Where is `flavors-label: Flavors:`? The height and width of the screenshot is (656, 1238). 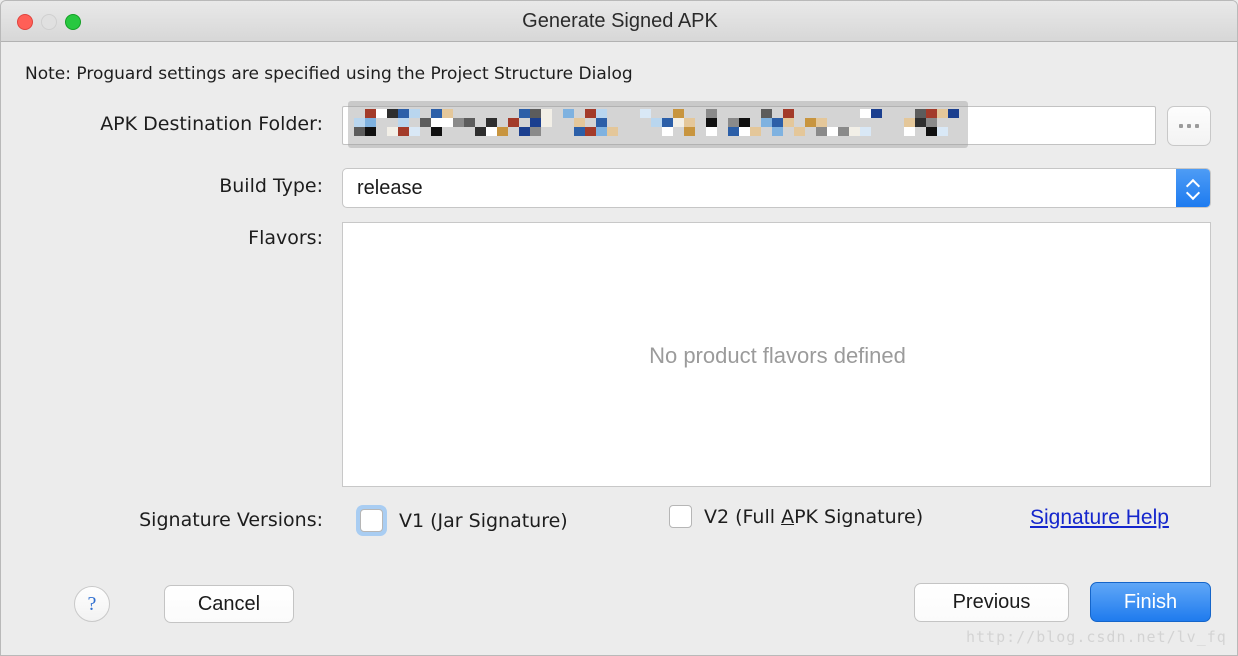
flavors-label: Flavors: is located at coordinates (285, 238).